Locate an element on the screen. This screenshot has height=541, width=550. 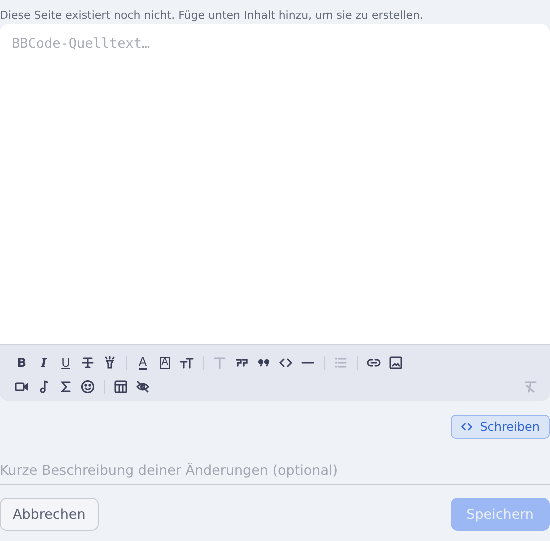
eye-slash-icon is located at coordinates (143, 387).